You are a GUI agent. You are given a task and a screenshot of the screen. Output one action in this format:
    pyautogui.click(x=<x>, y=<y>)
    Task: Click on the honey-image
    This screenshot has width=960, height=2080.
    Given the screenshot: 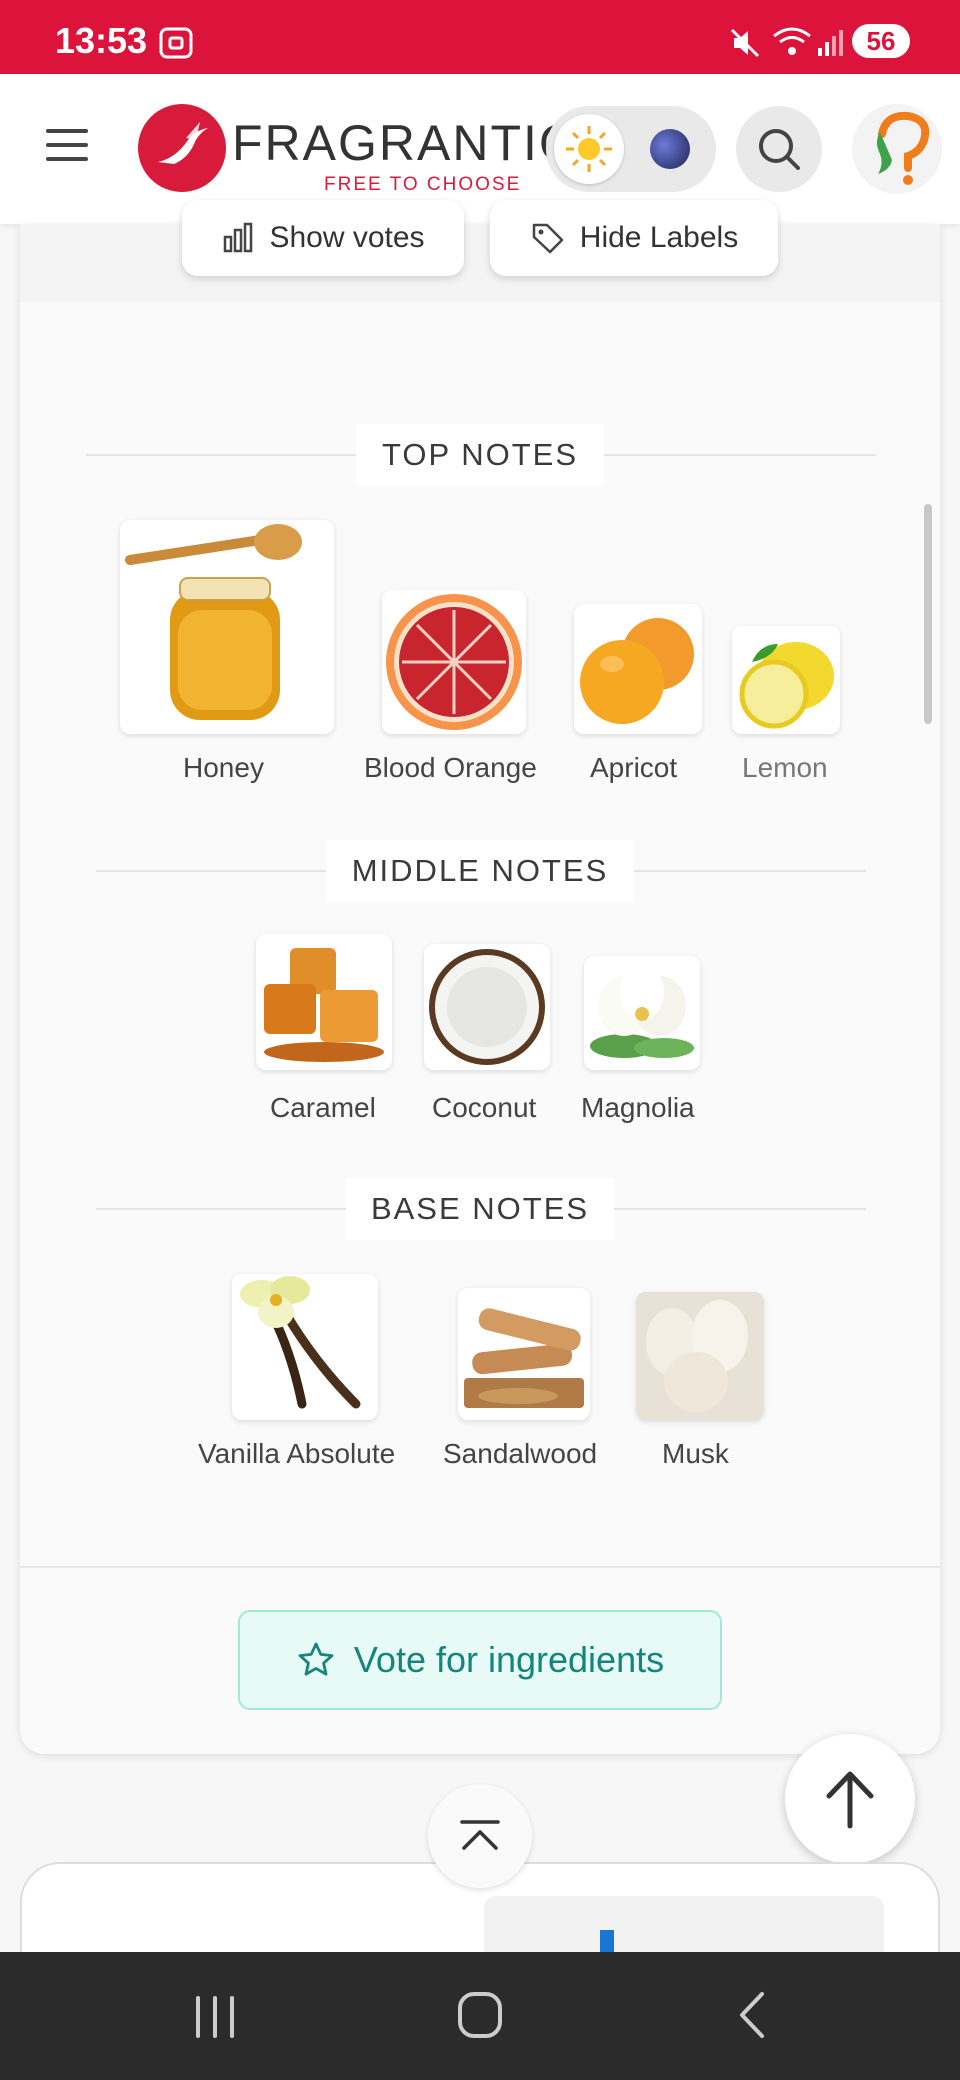 What is the action you would take?
    pyautogui.click(x=227, y=627)
    